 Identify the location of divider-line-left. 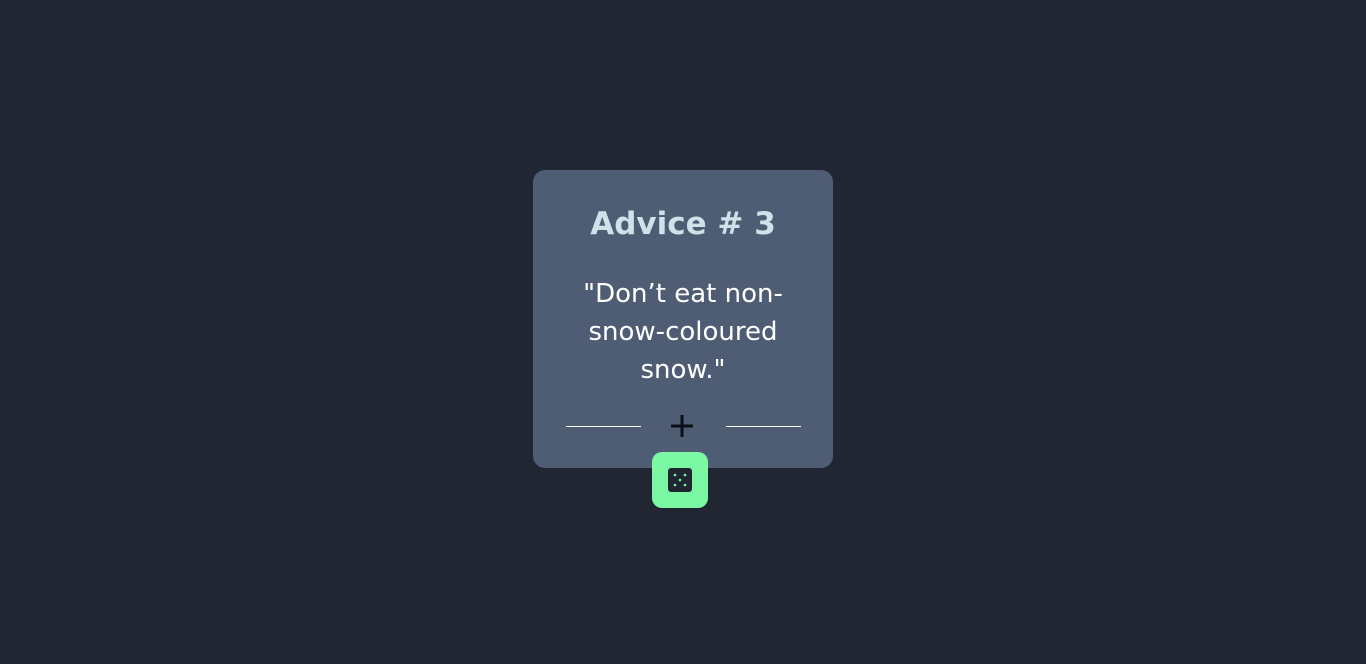
(603, 426).